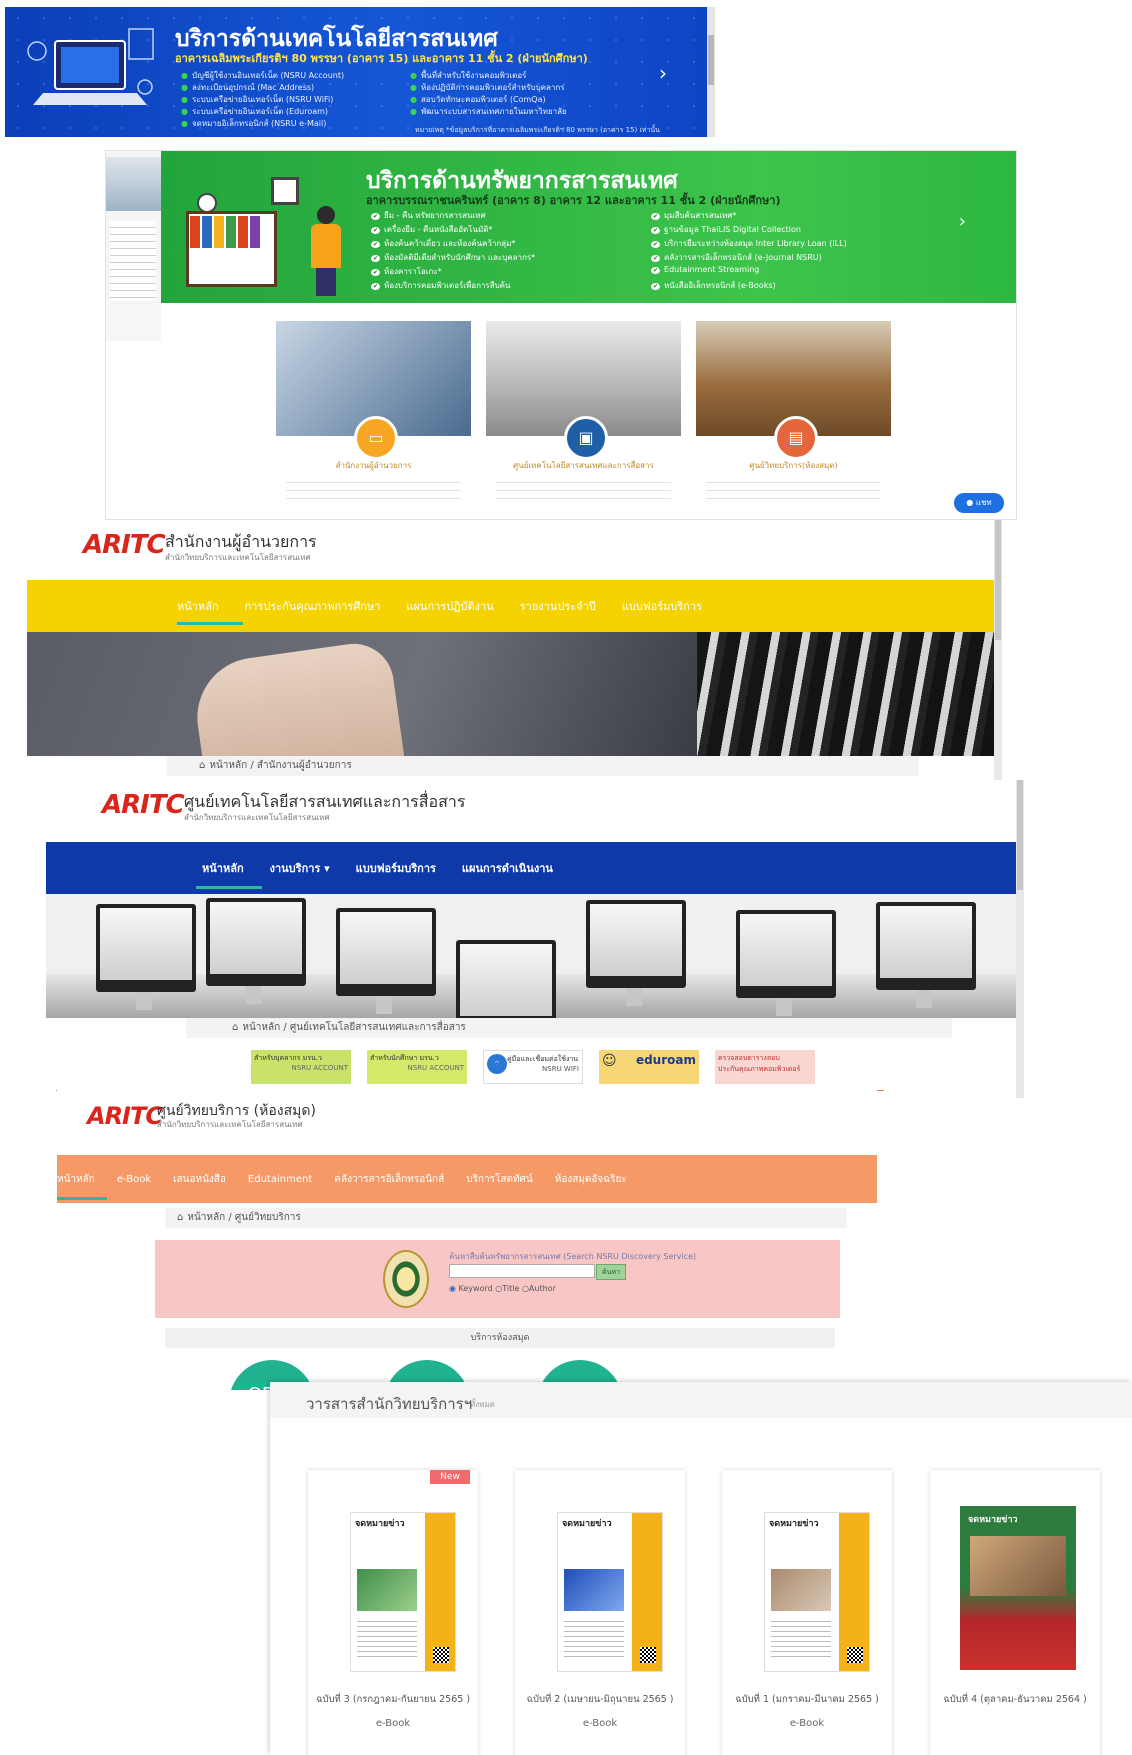 This screenshot has height=1755, width=1132. Describe the element at coordinates (926, 955) in the screenshot. I see `imac-graphic` at that location.